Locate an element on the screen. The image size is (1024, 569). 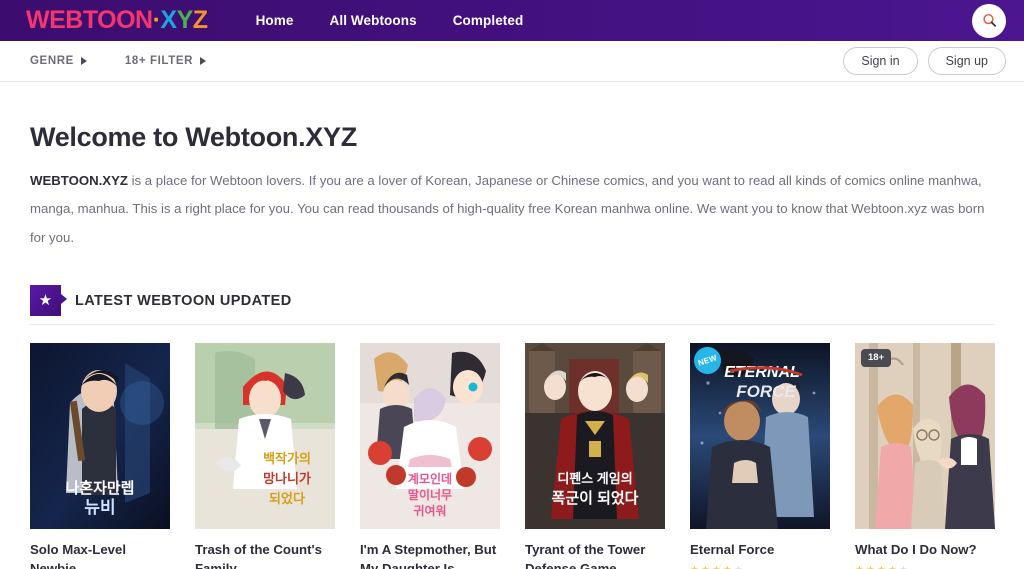
cover-art-solo-max-level-newbie: 나혼자만렙 뉴비 is located at coordinates (100, 436).